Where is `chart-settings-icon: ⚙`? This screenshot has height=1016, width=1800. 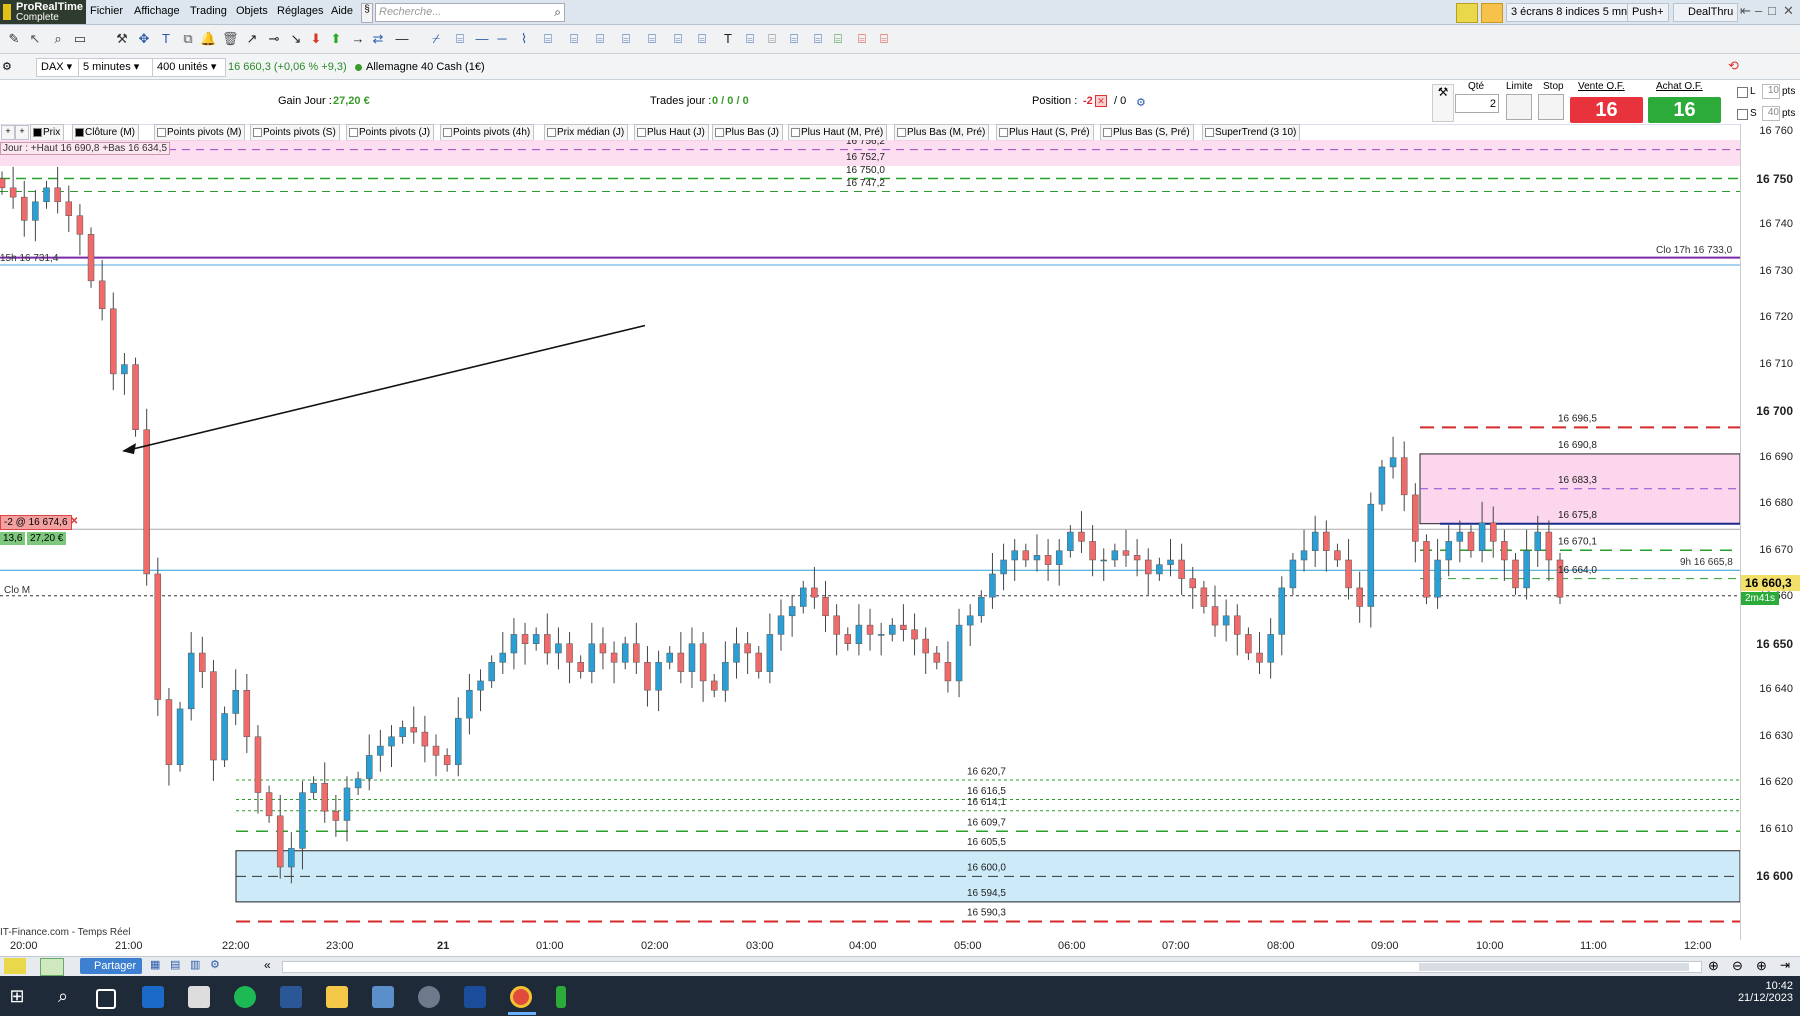
chart-settings-icon: ⚙ is located at coordinates (9, 67).